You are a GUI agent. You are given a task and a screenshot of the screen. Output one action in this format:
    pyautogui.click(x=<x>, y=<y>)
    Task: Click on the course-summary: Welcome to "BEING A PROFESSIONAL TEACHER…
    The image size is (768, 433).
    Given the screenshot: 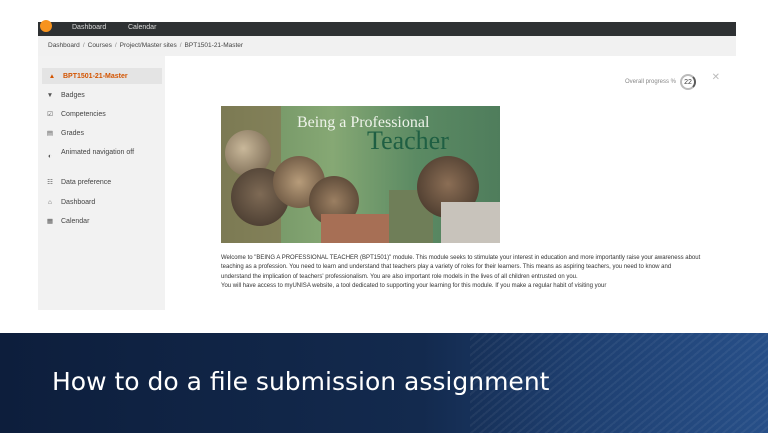 What is the action you would take?
    pyautogui.click(x=461, y=272)
    